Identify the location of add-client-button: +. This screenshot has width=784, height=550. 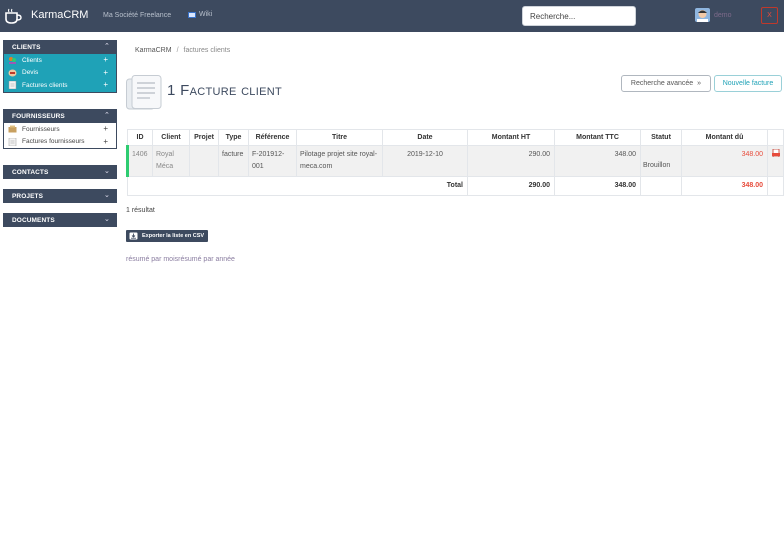
(105, 59).